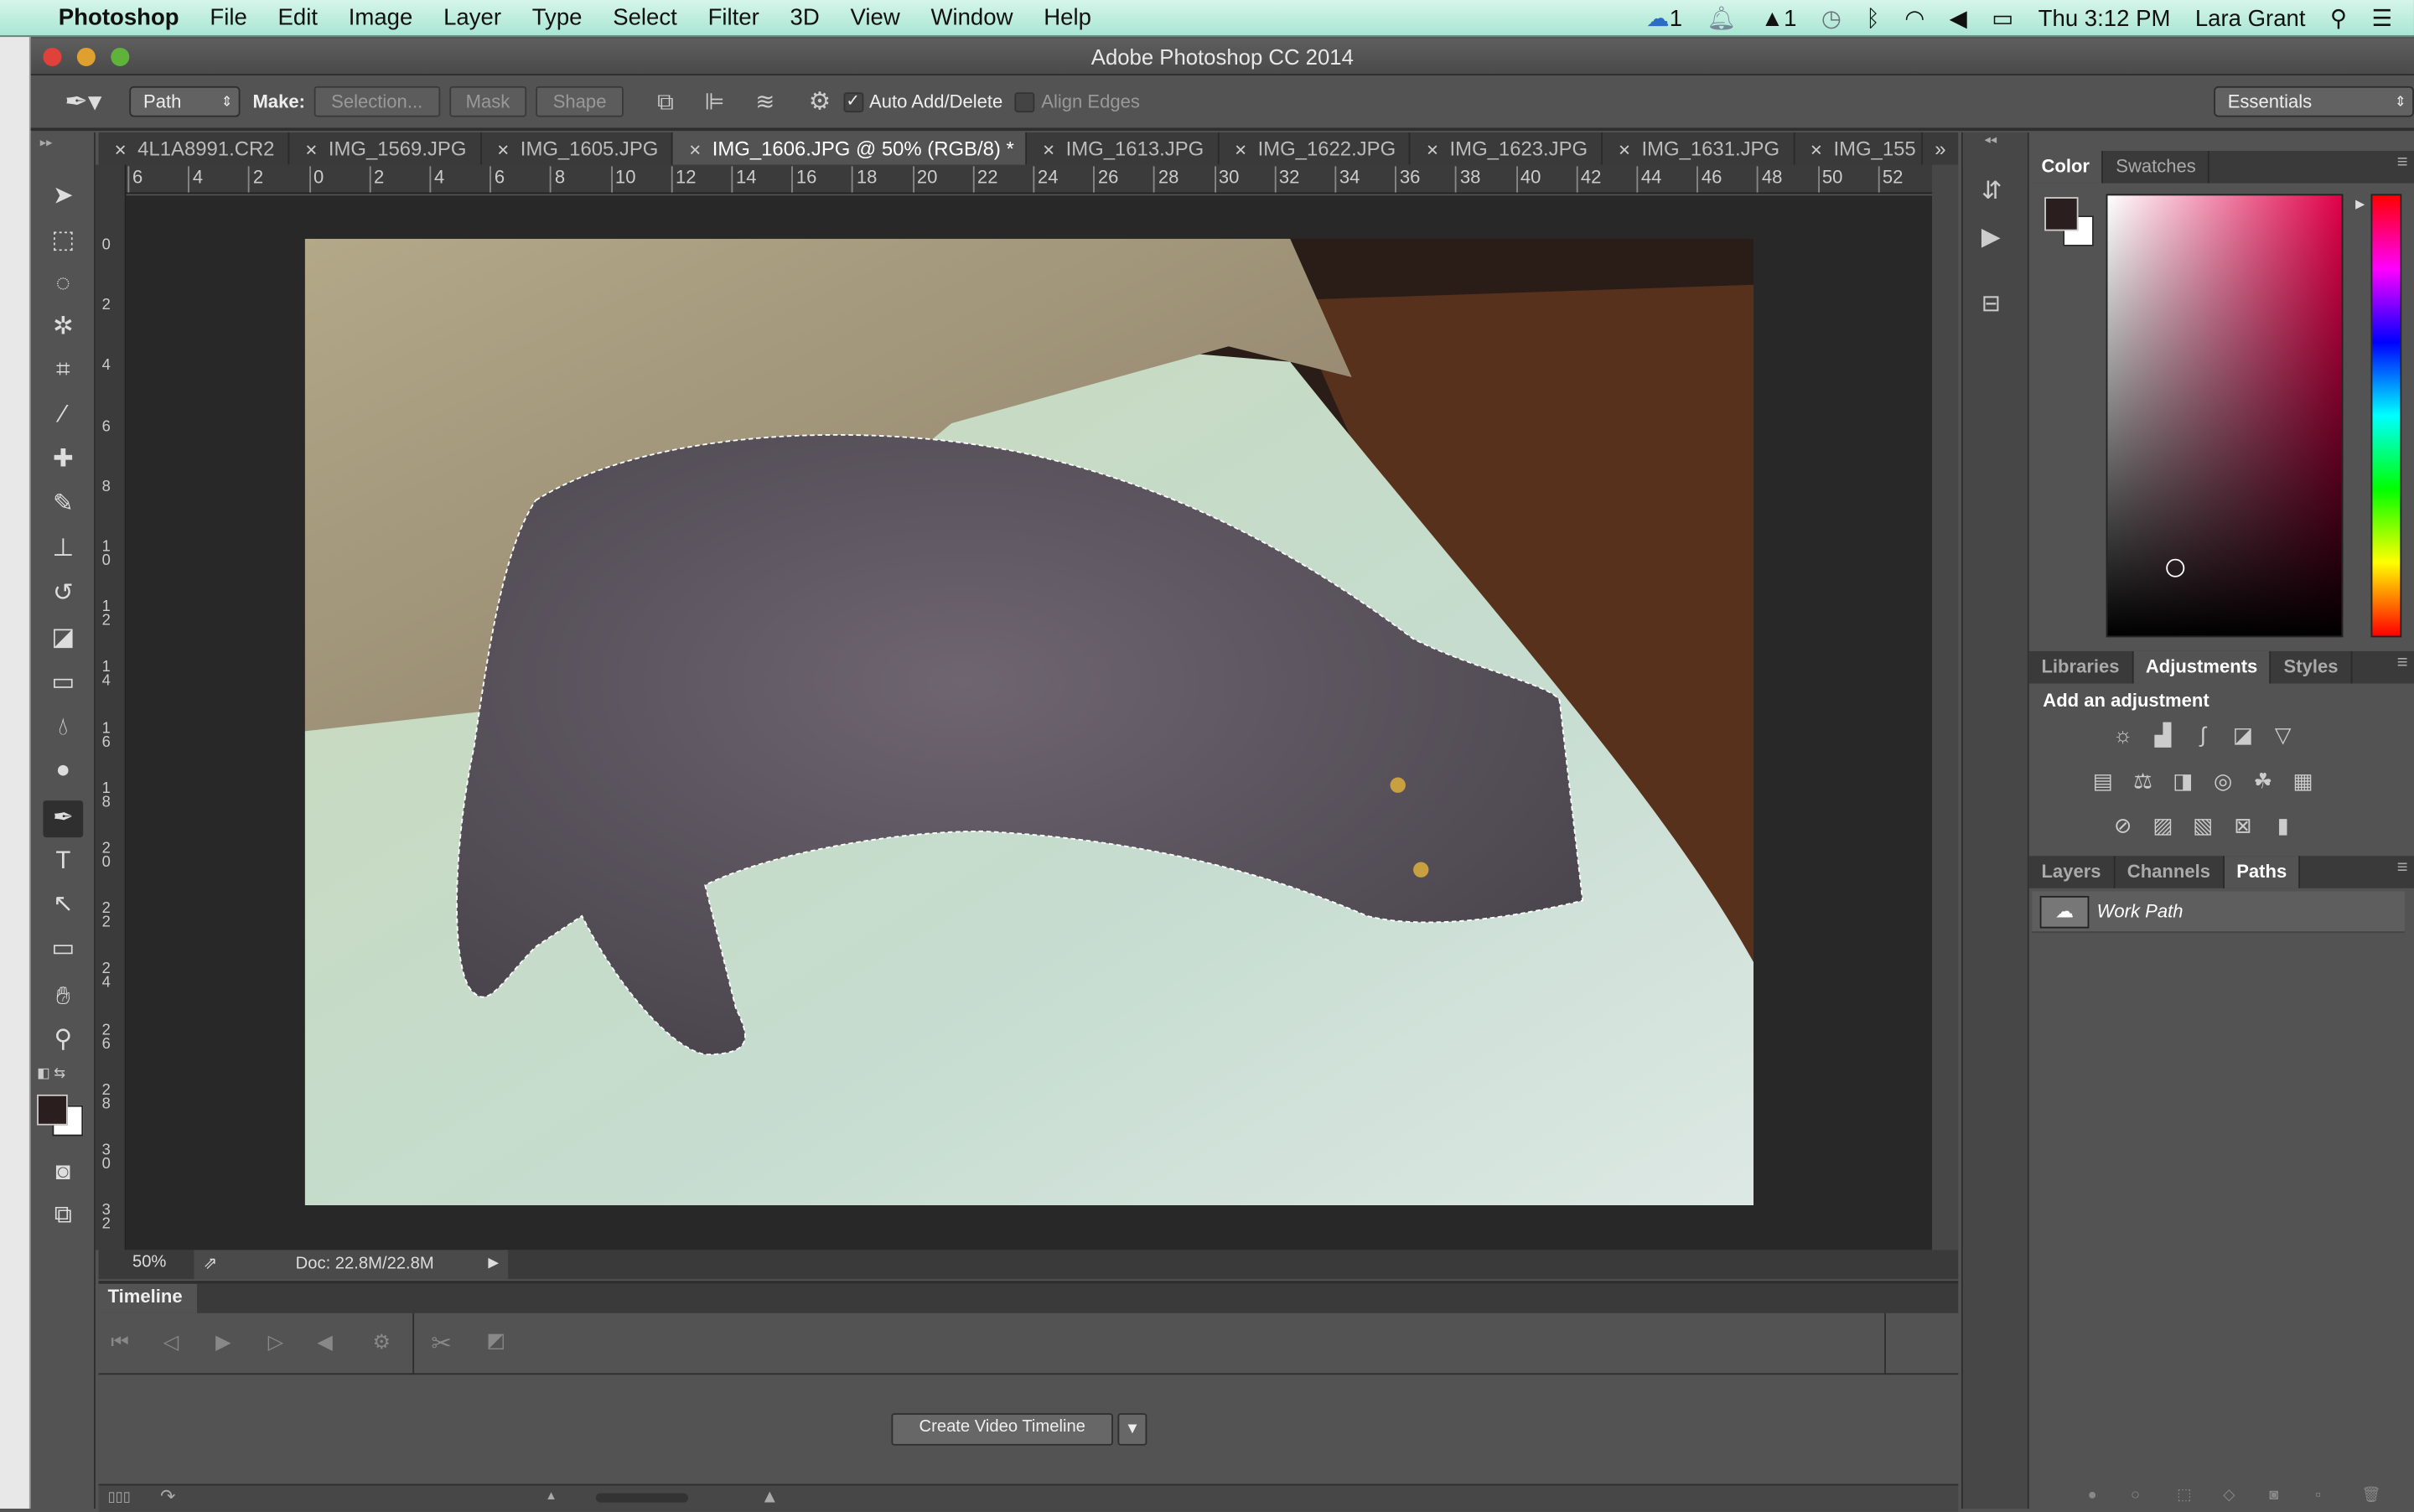 The height and width of the screenshot is (1512, 2414). I want to click on gear-icon: ⚙, so click(820, 101).